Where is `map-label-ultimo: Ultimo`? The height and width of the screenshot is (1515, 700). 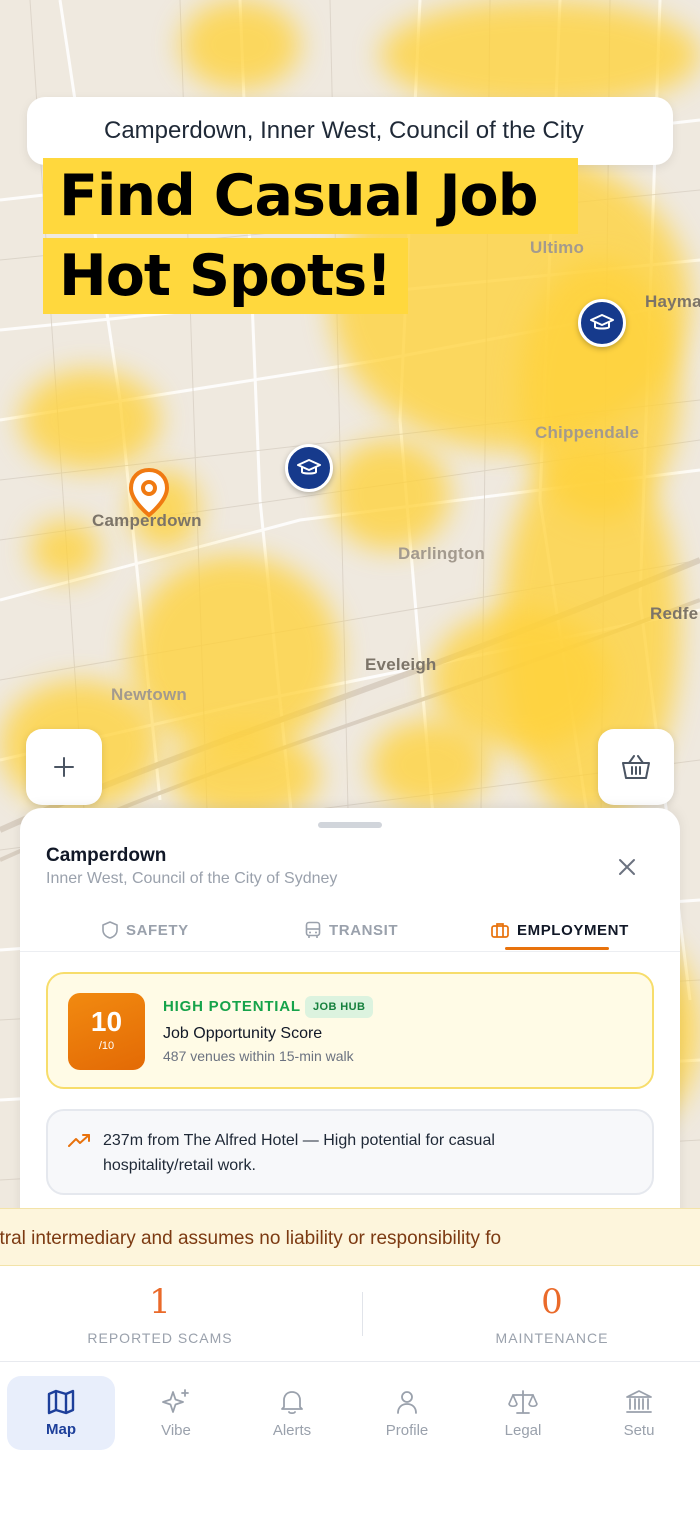
map-label-ultimo: Ultimo is located at coordinates (557, 247).